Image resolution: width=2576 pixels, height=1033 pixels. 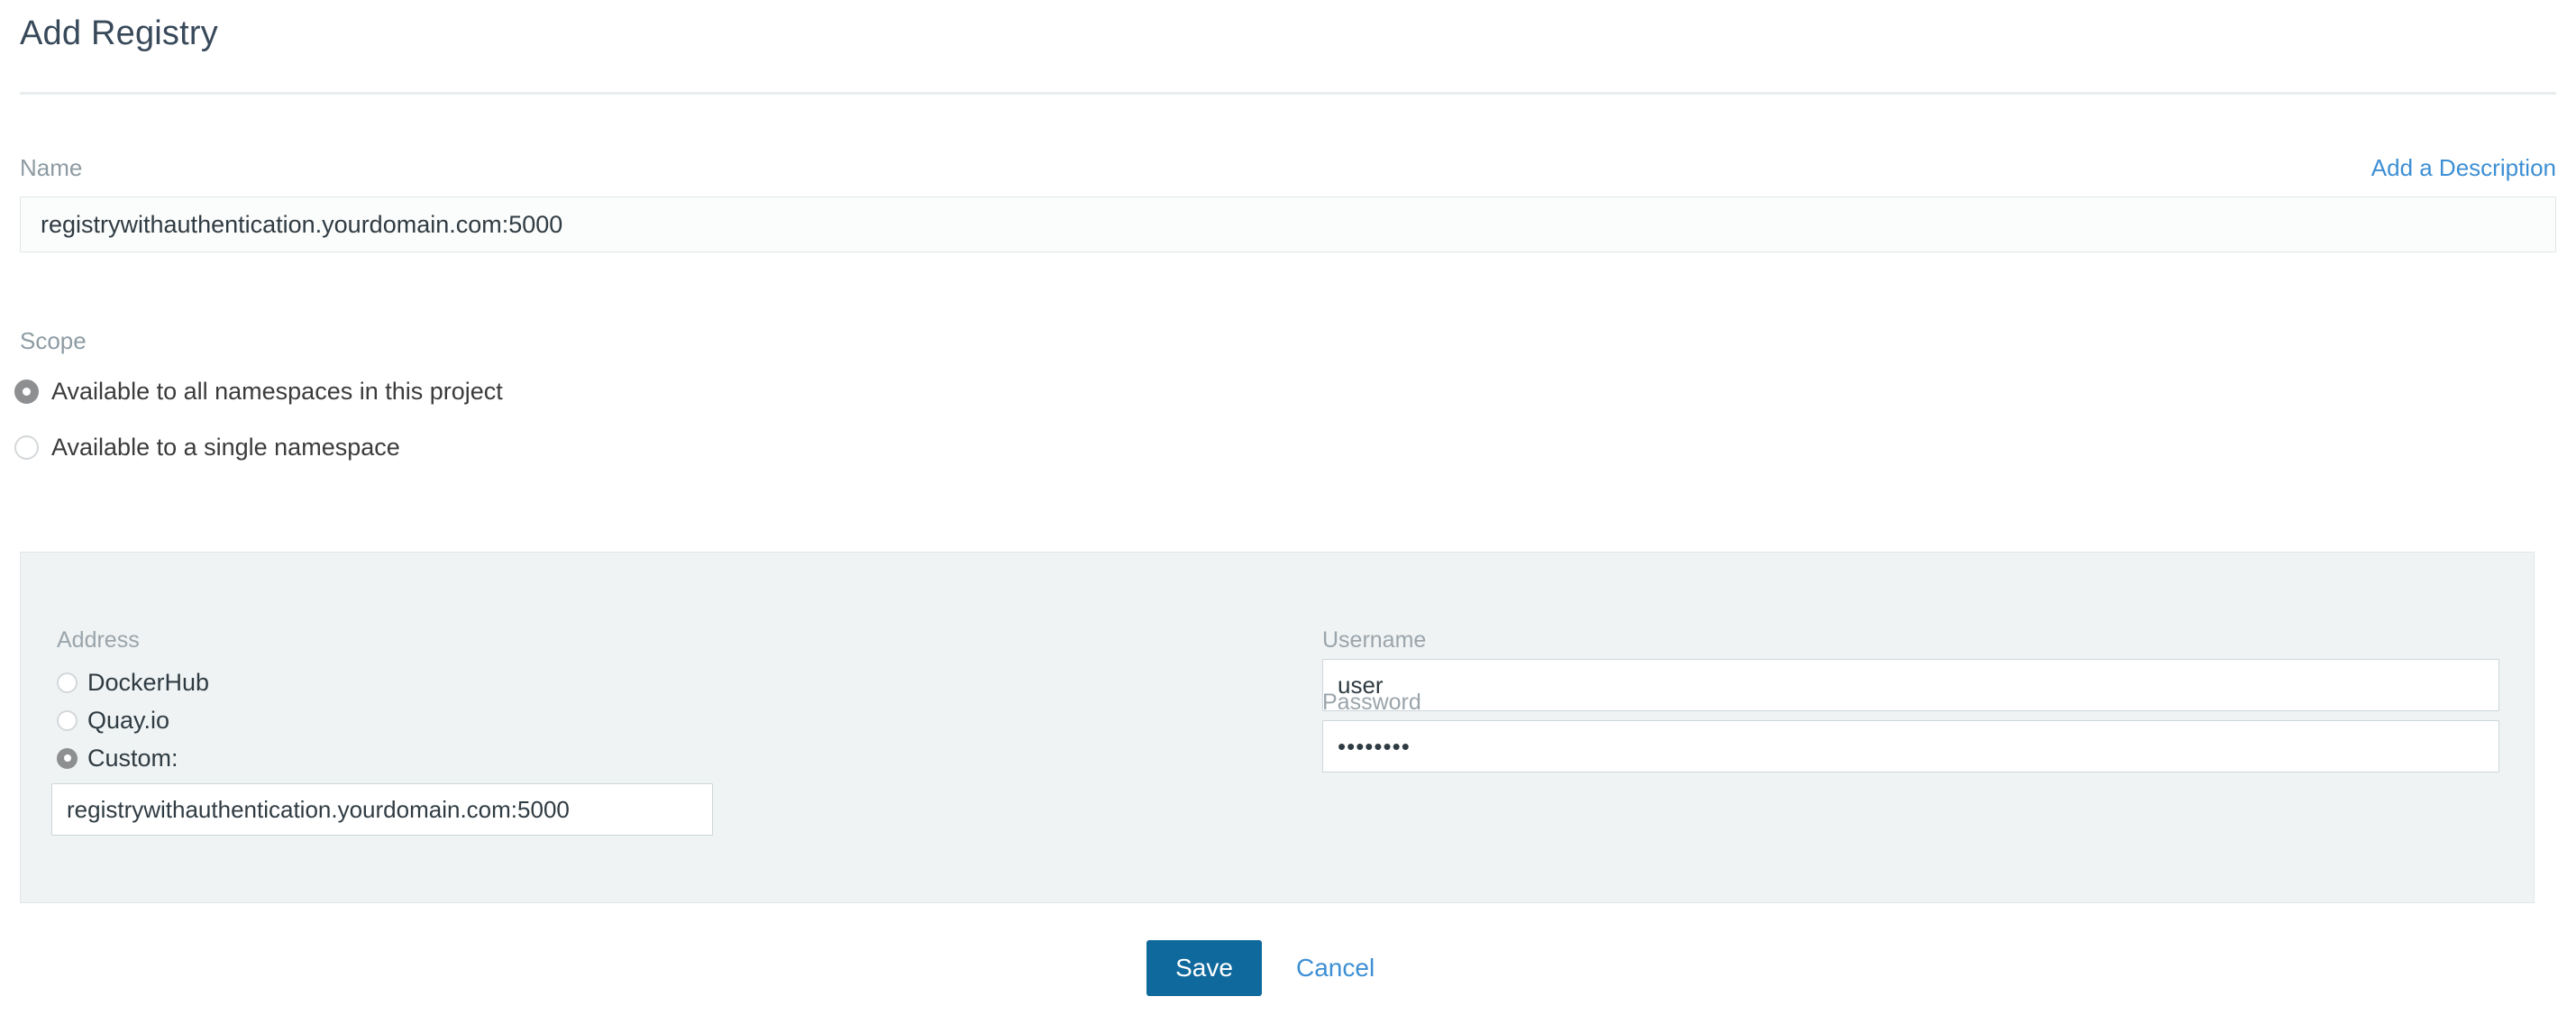 I want to click on password-input, so click(x=1911, y=746).